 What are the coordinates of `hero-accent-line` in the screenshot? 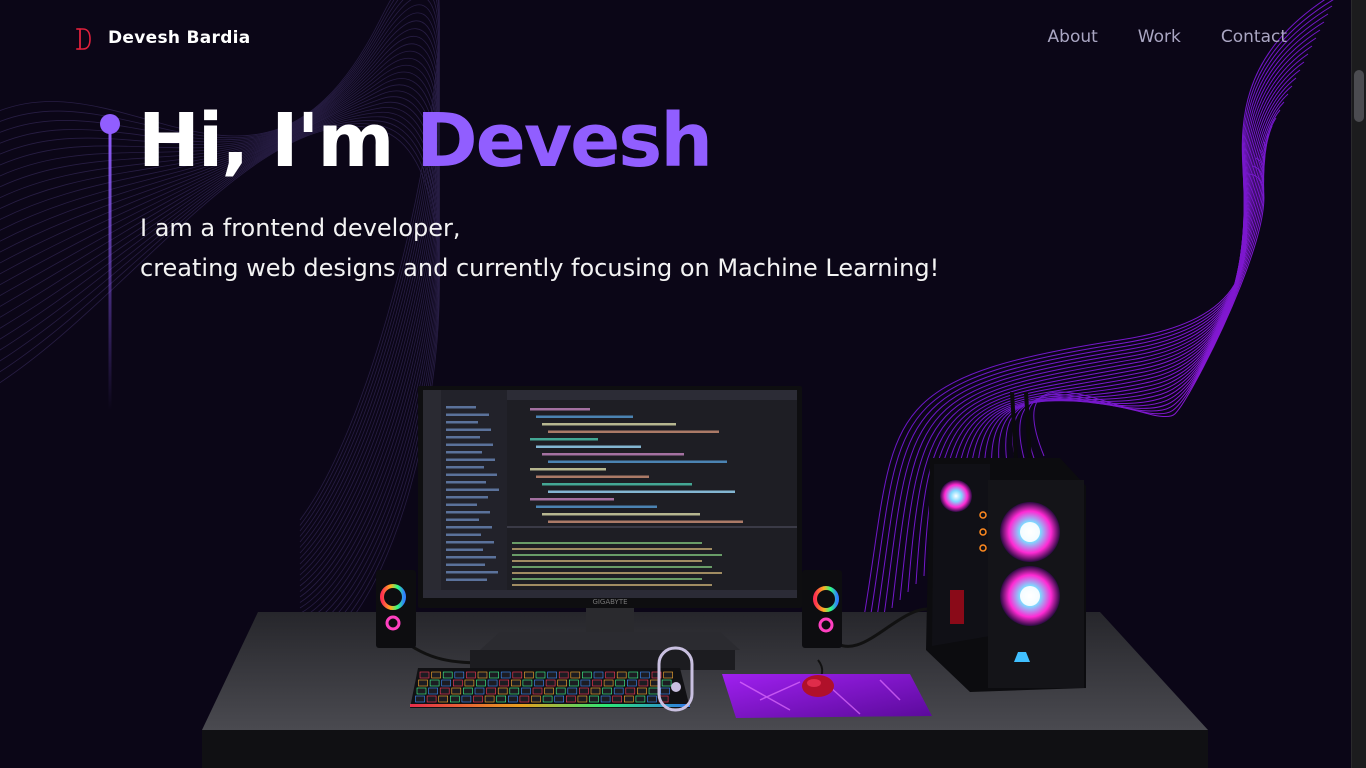 It's located at (110, 262).